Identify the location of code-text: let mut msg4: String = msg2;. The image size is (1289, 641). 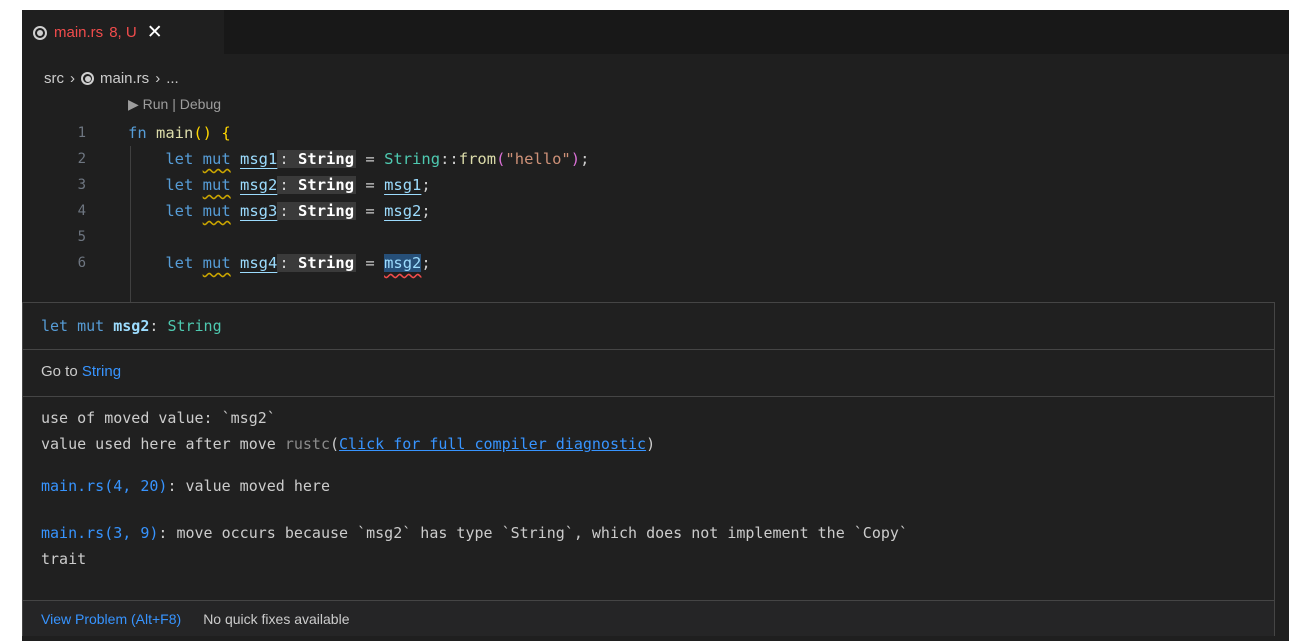
(298, 263).